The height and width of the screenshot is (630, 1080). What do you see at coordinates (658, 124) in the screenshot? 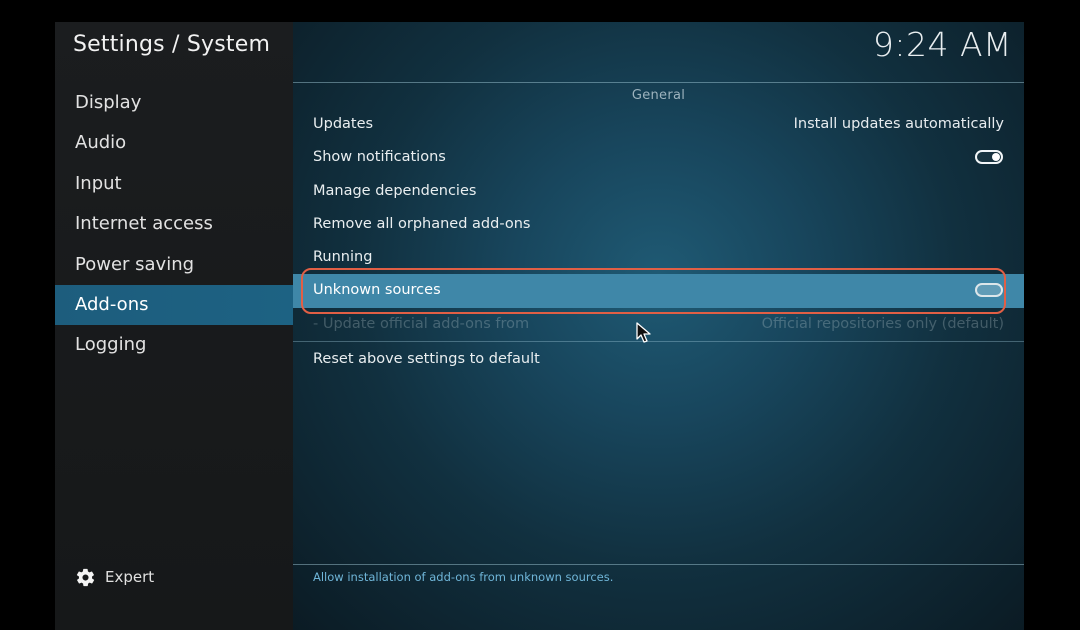
I see `setting-updates: Updates Install updates automatically` at bounding box center [658, 124].